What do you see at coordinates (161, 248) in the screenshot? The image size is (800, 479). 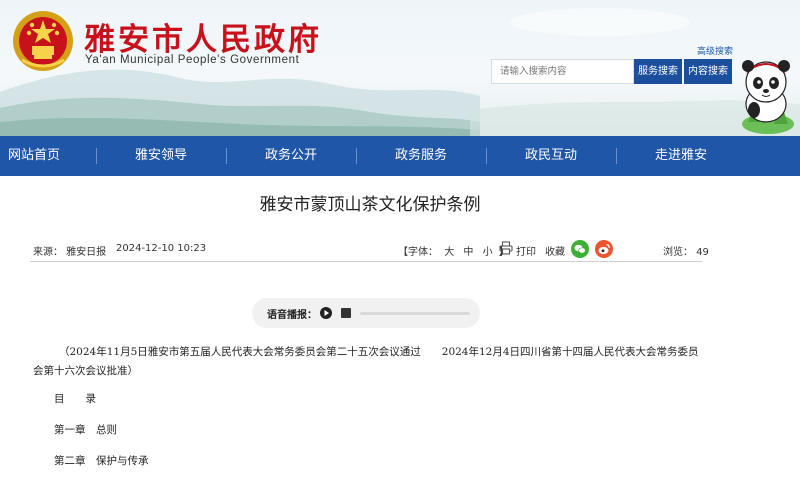 I see `article-time: 2024-12-10 10:23` at bounding box center [161, 248].